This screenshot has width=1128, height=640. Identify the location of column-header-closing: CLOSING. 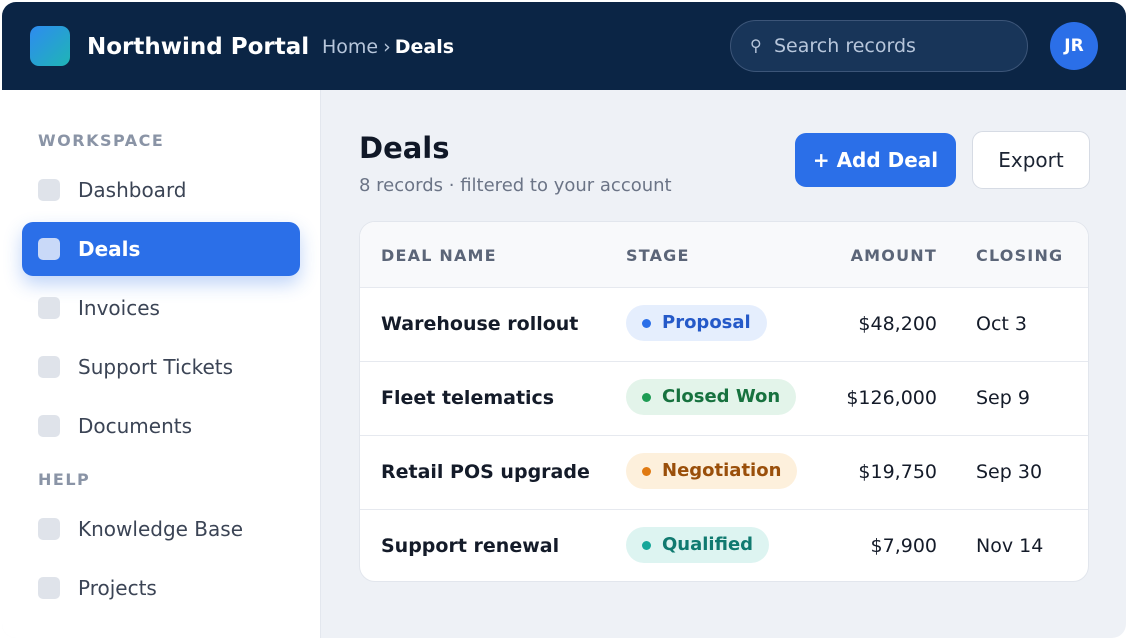
(1019, 256).